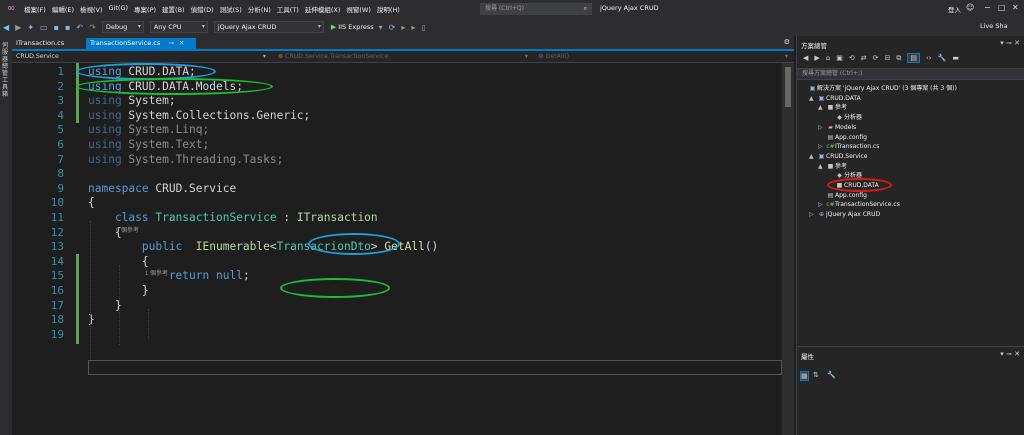  What do you see at coordinates (91, 9) in the screenshot?
I see `menu-item: 檢視(V)` at bounding box center [91, 9].